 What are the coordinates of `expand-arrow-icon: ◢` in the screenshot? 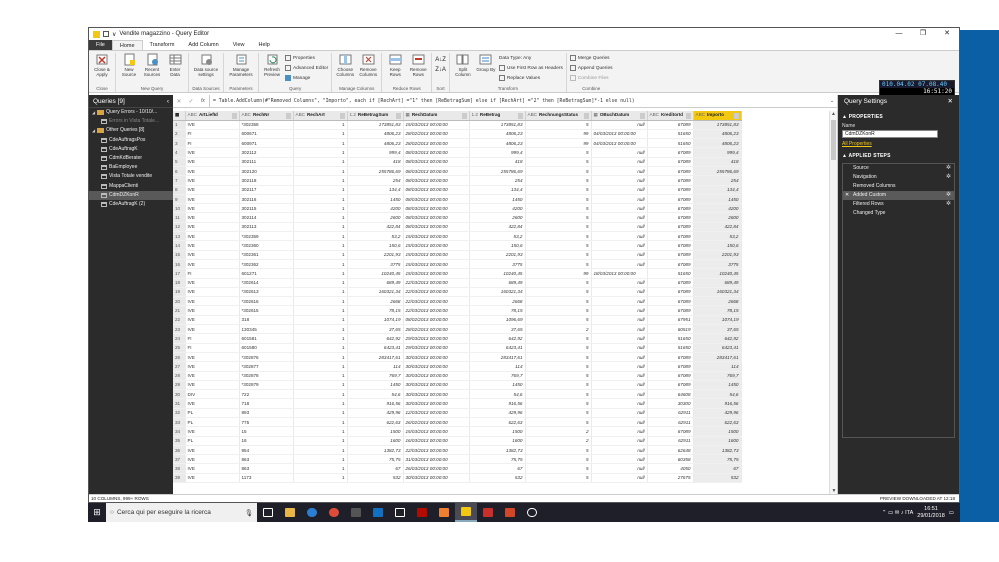 It's located at (93, 130).